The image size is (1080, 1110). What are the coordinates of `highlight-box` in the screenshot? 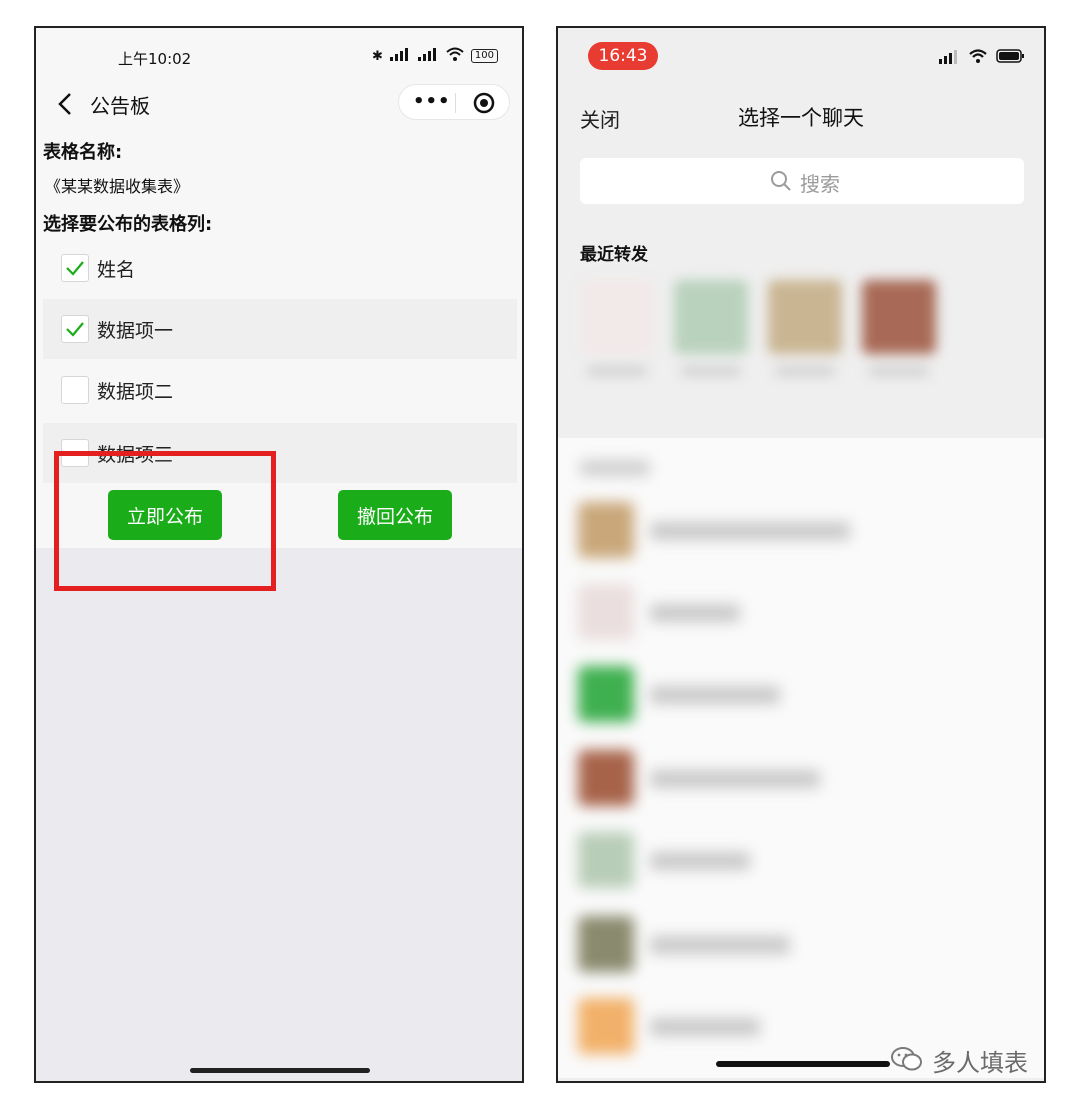 It's located at (165, 521).